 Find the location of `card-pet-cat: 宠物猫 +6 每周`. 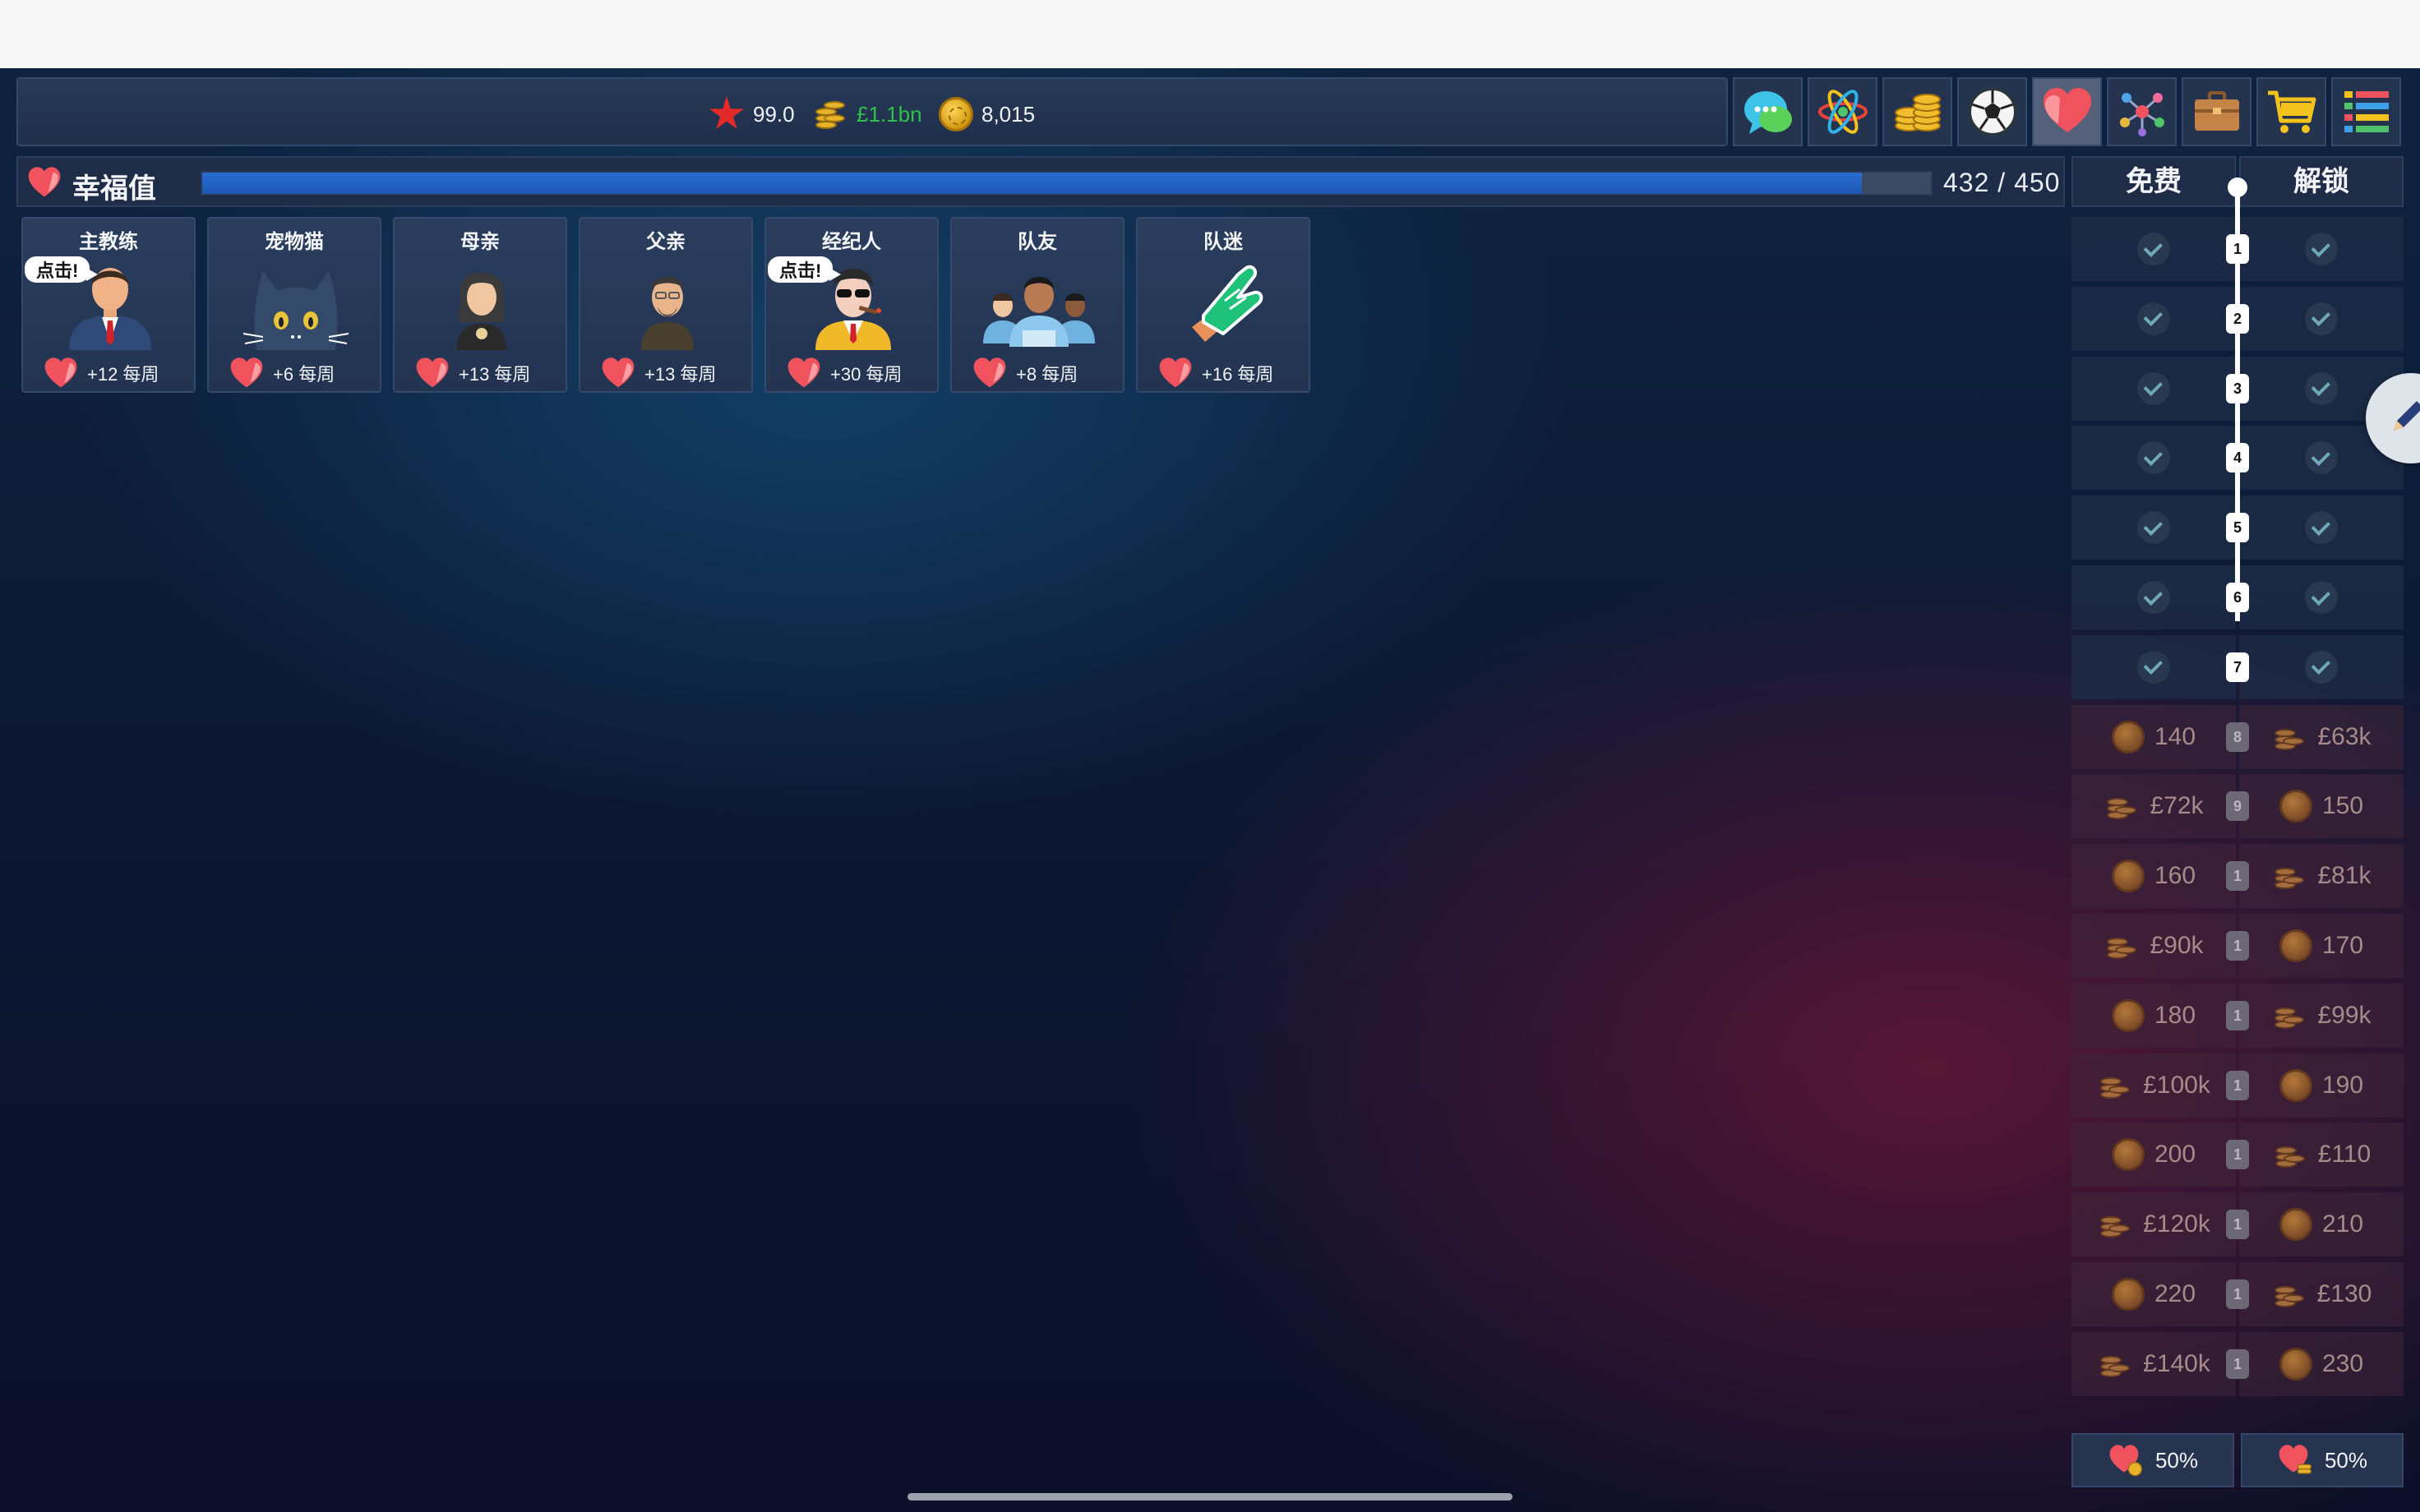

card-pet-cat: 宠物猫 +6 每周 is located at coordinates (294, 305).